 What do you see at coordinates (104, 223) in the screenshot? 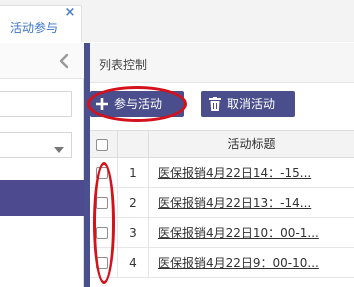
I see `annotation-oval-checkboxes` at bounding box center [104, 223].